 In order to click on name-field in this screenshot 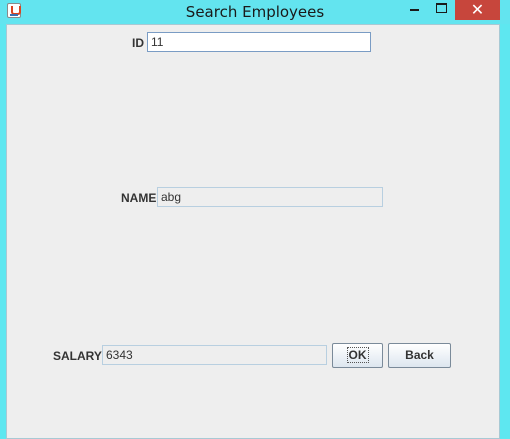, I will do `click(270, 197)`.